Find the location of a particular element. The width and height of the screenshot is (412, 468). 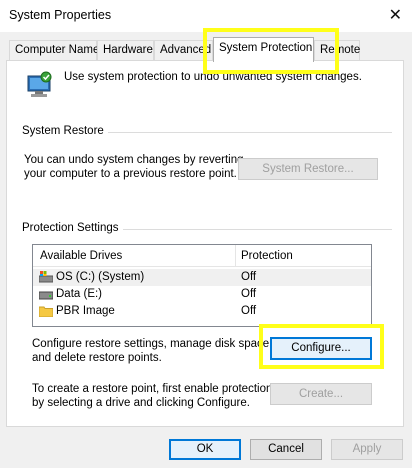

tab-hardware: Hardware is located at coordinates (125, 50).